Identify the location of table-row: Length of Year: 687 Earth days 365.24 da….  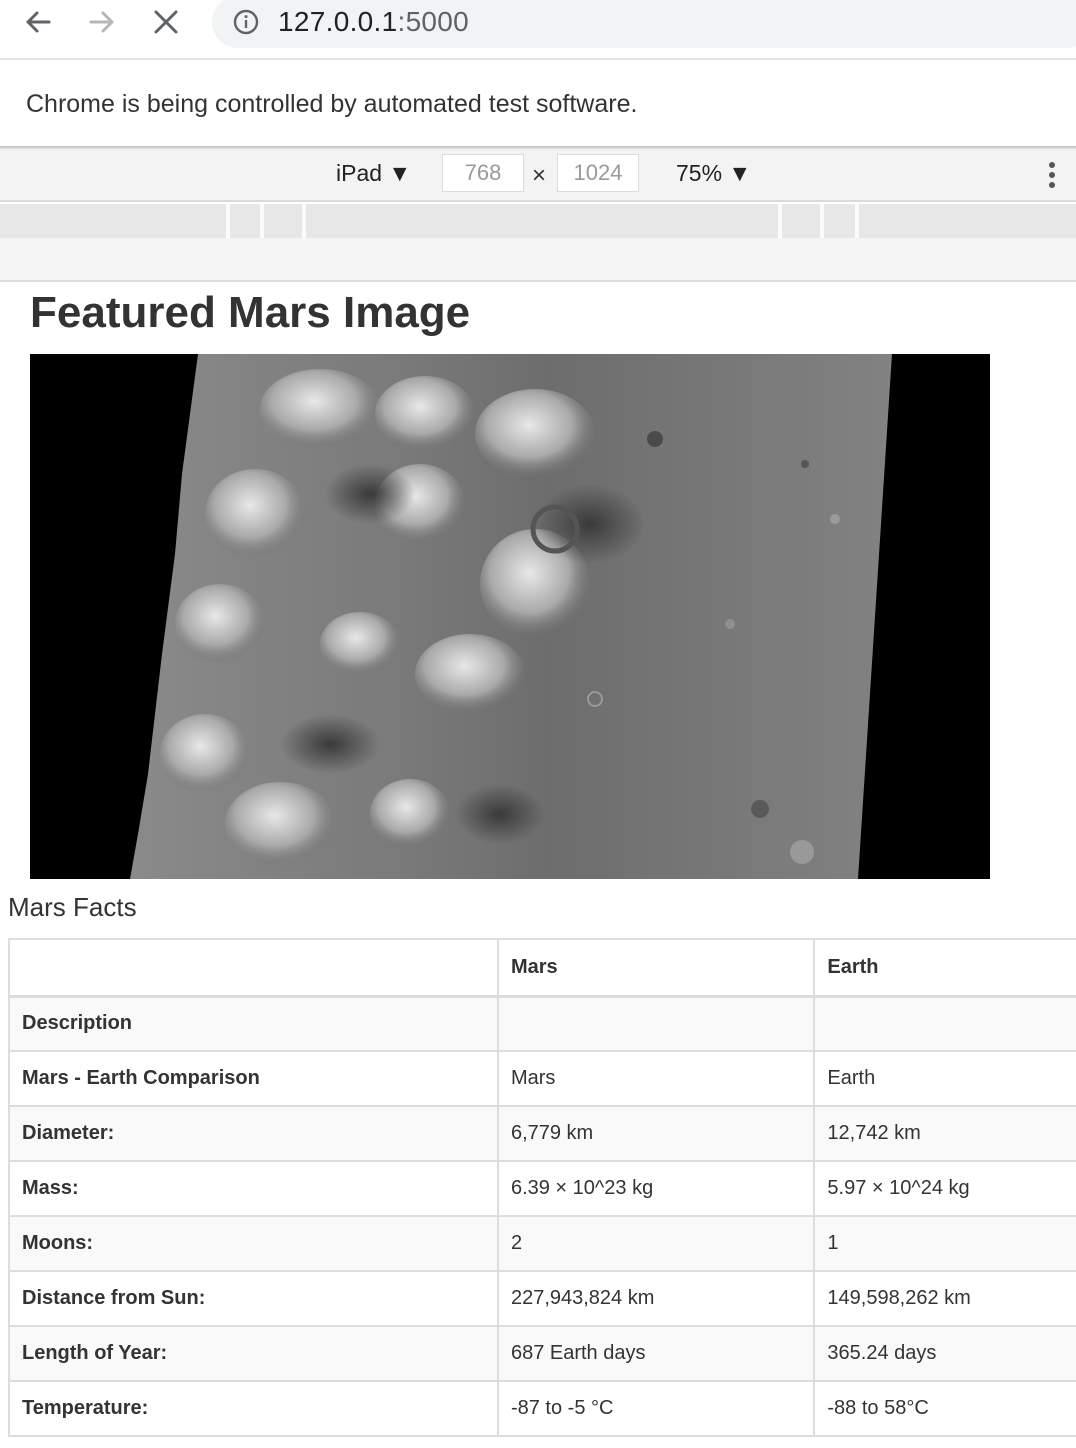
(542, 1353).